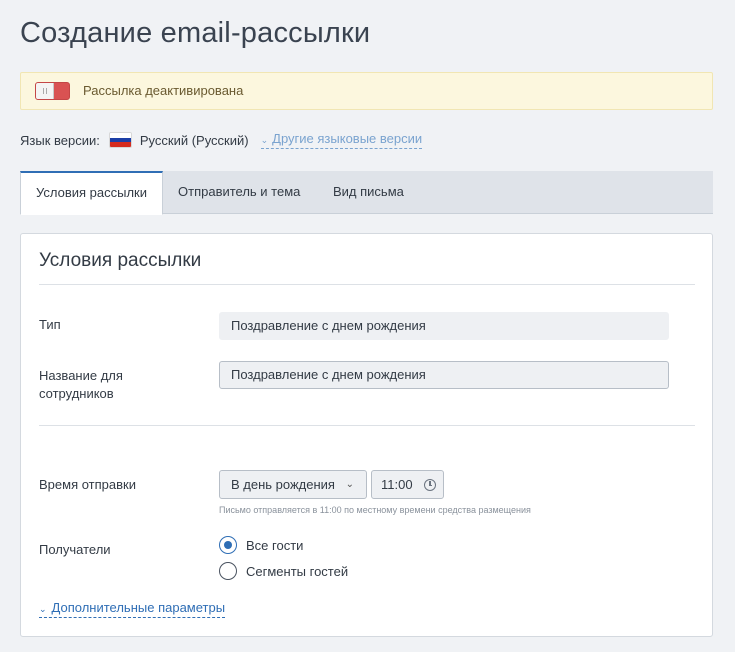 This screenshot has height=652, width=735. What do you see at coordinates (430, 485) in the screenshot?
I see `clock-icon` at bounding box center [430, 485].